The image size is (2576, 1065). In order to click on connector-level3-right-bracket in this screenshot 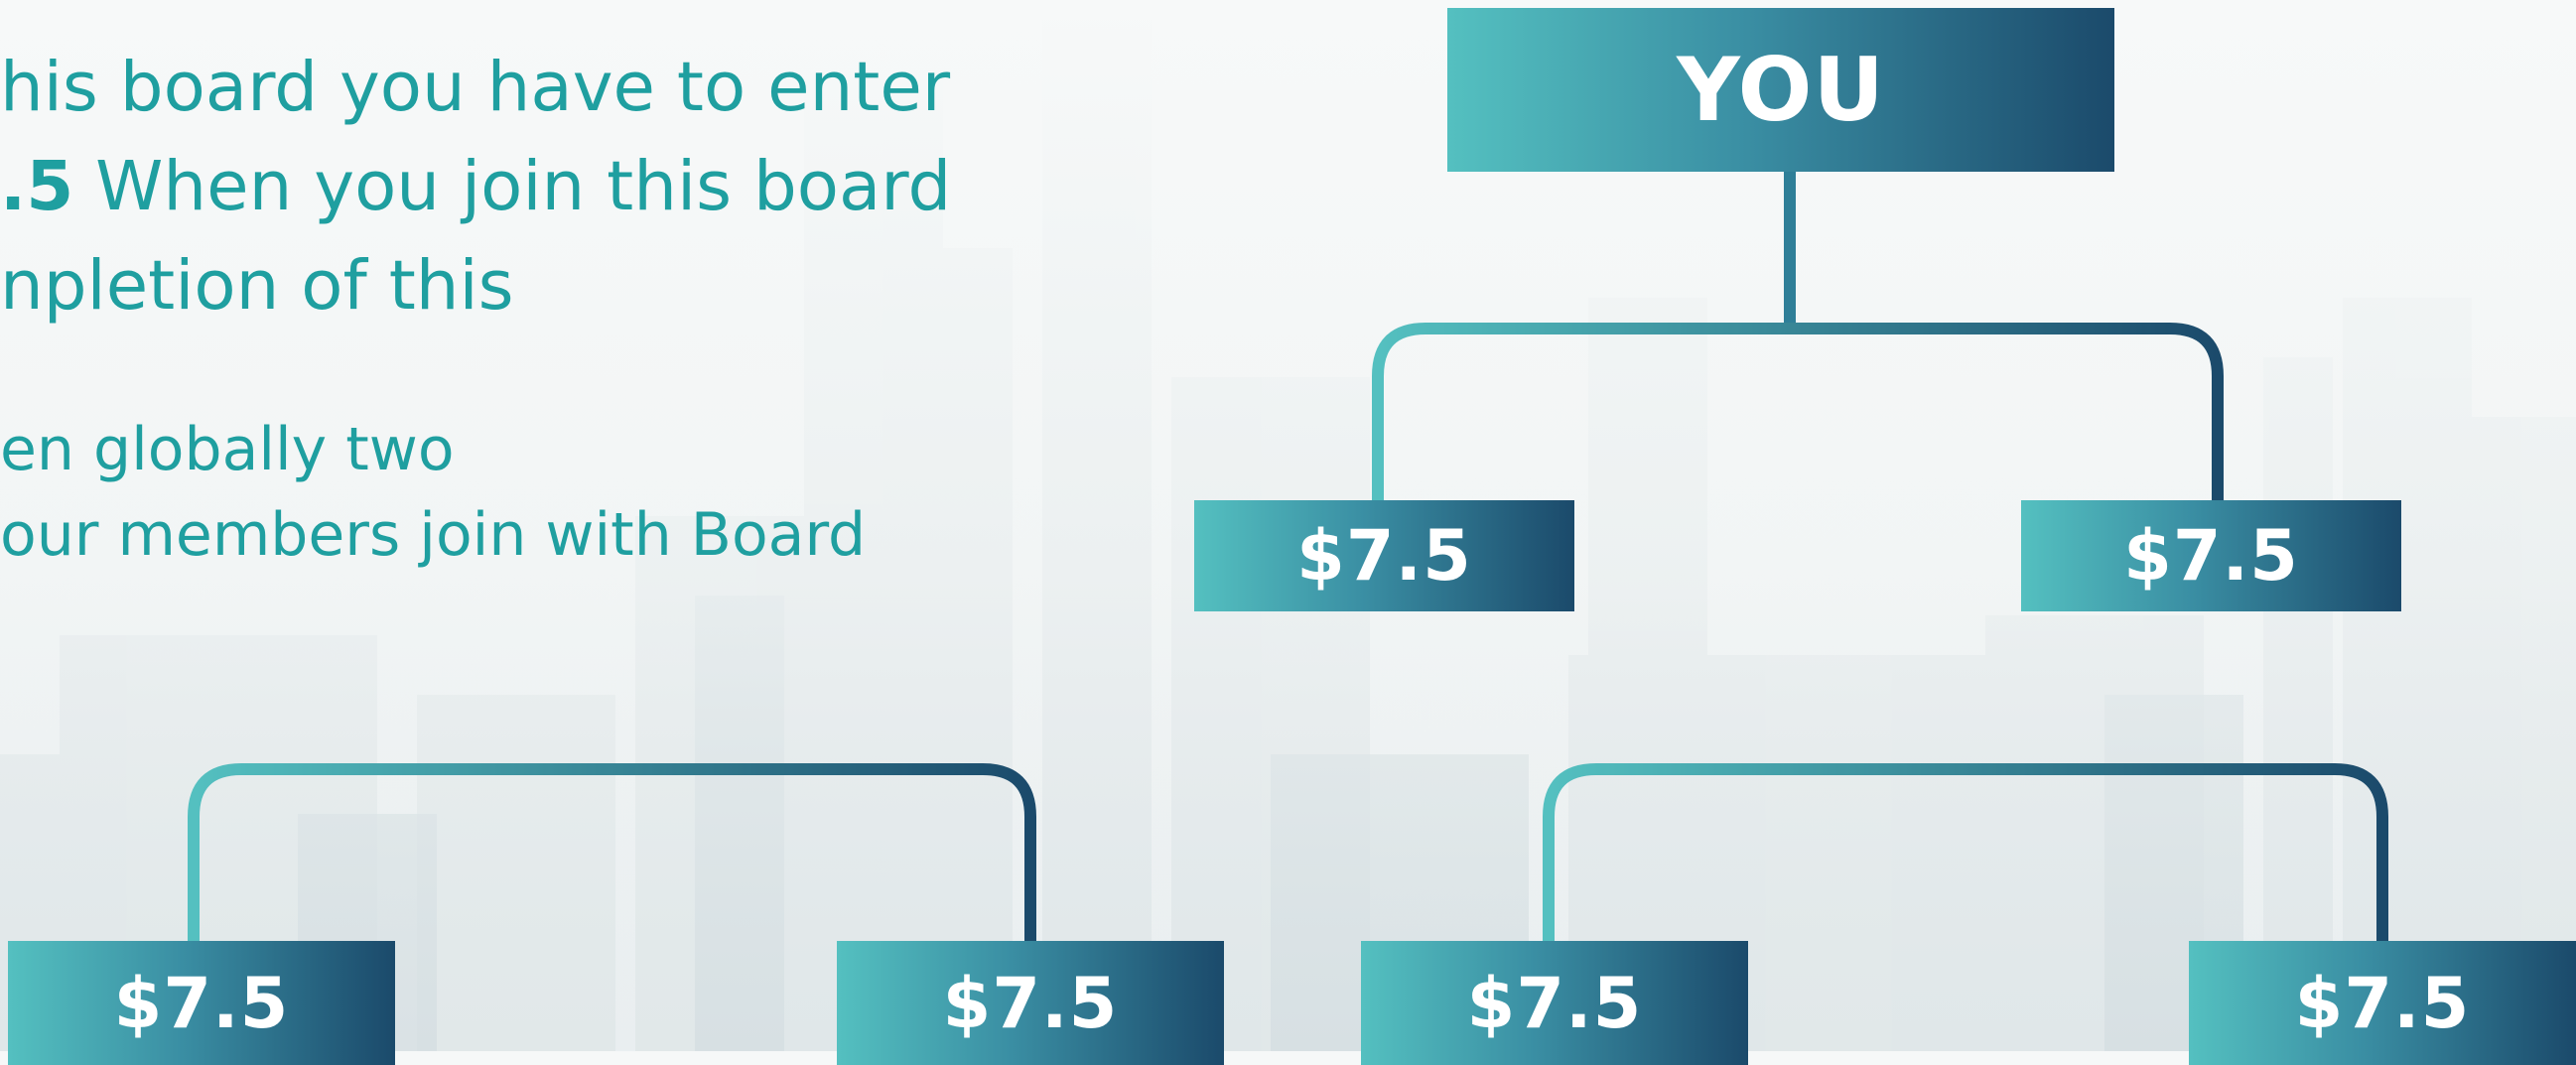, I will do `click(1965, 852)`.